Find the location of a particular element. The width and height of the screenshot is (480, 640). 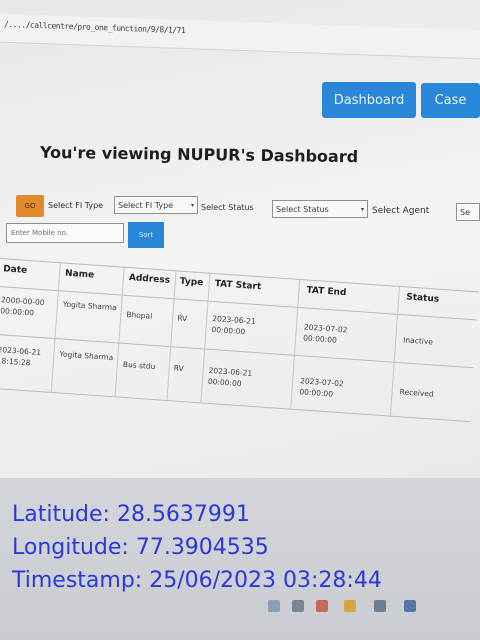

col-header-address: Address is located at coordinates (149, 279).